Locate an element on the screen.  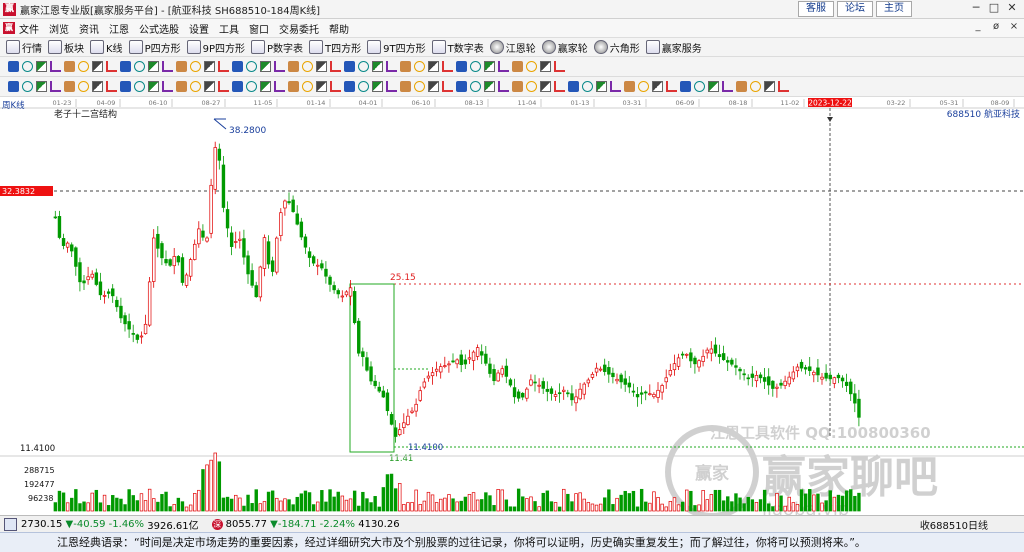
toolbar-quotes-button: 行情 is located at coordinates (24, 47).